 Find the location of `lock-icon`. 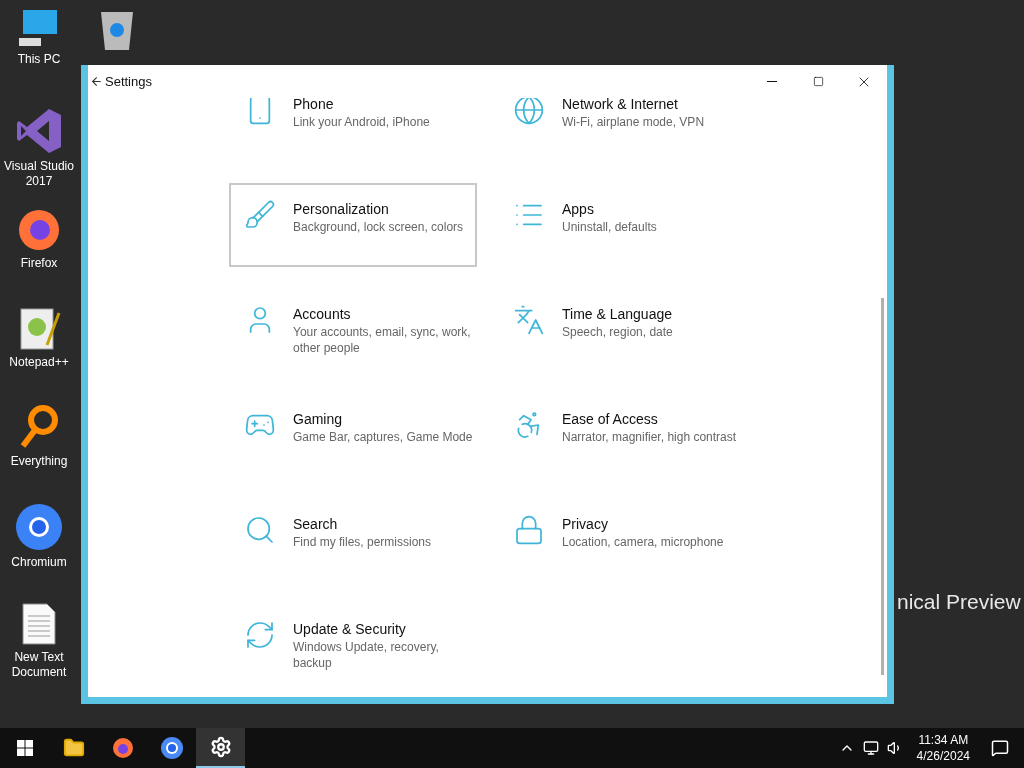

lock-icon is located at coordinates (529, 530).